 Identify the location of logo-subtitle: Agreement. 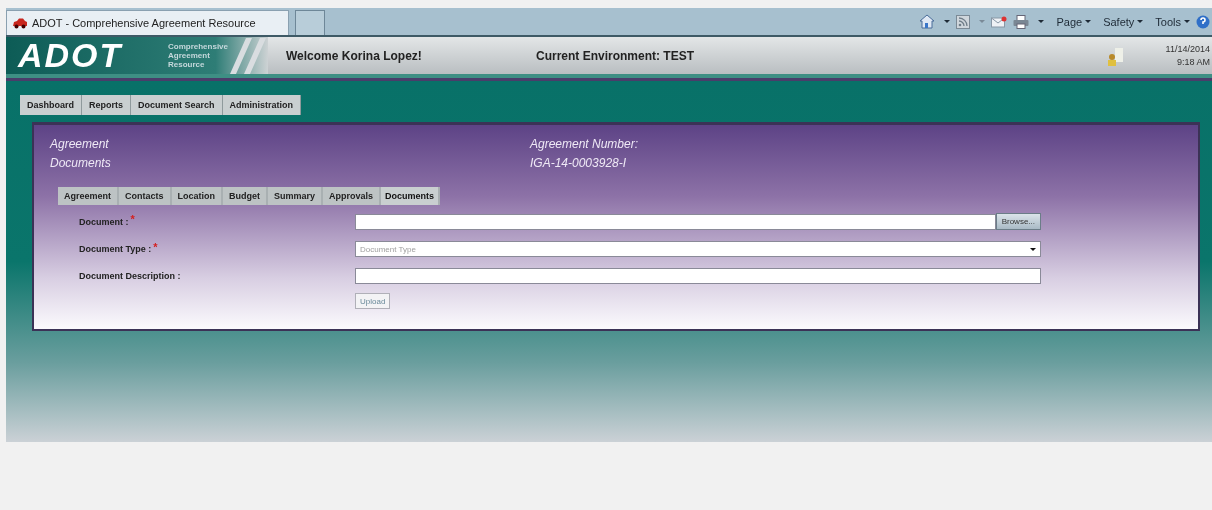
(189, 55).